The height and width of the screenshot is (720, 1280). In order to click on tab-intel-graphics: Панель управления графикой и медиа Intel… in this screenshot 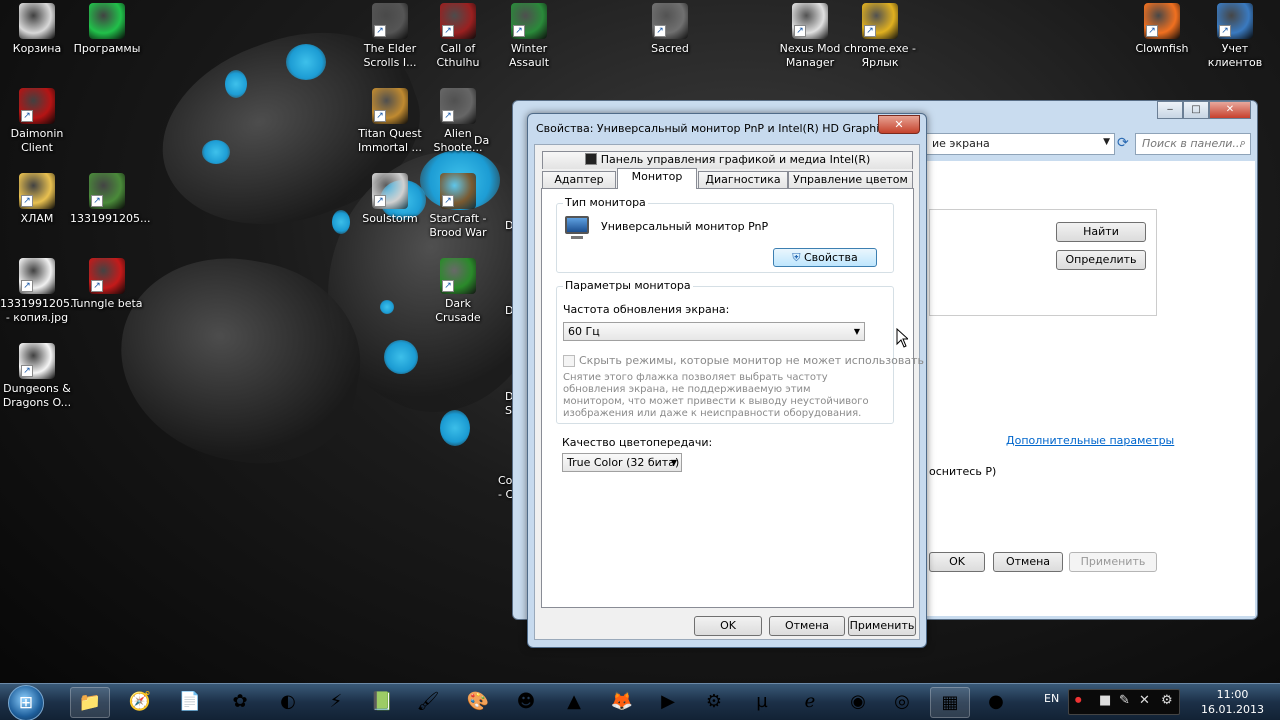, I will do `click(727, 160)`.